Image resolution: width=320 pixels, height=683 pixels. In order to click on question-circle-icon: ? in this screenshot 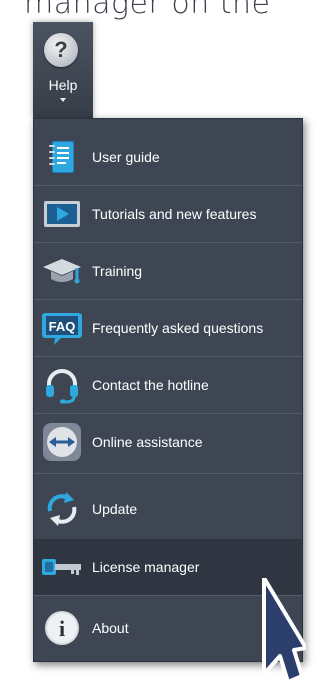, I will do `click(61, 50)`.